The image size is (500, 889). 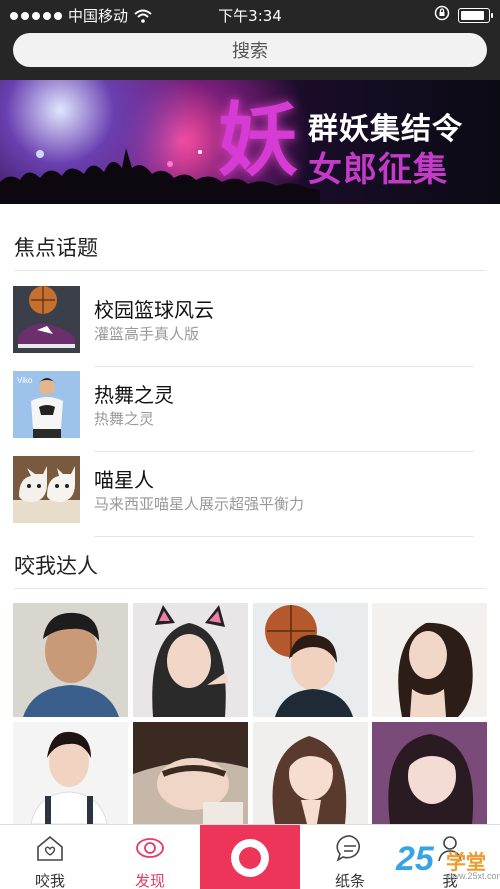 What do you see at coordinates (349, 880) in the screenshot?
I see `tab-label: 纸条` at bounding box center [349, 880].